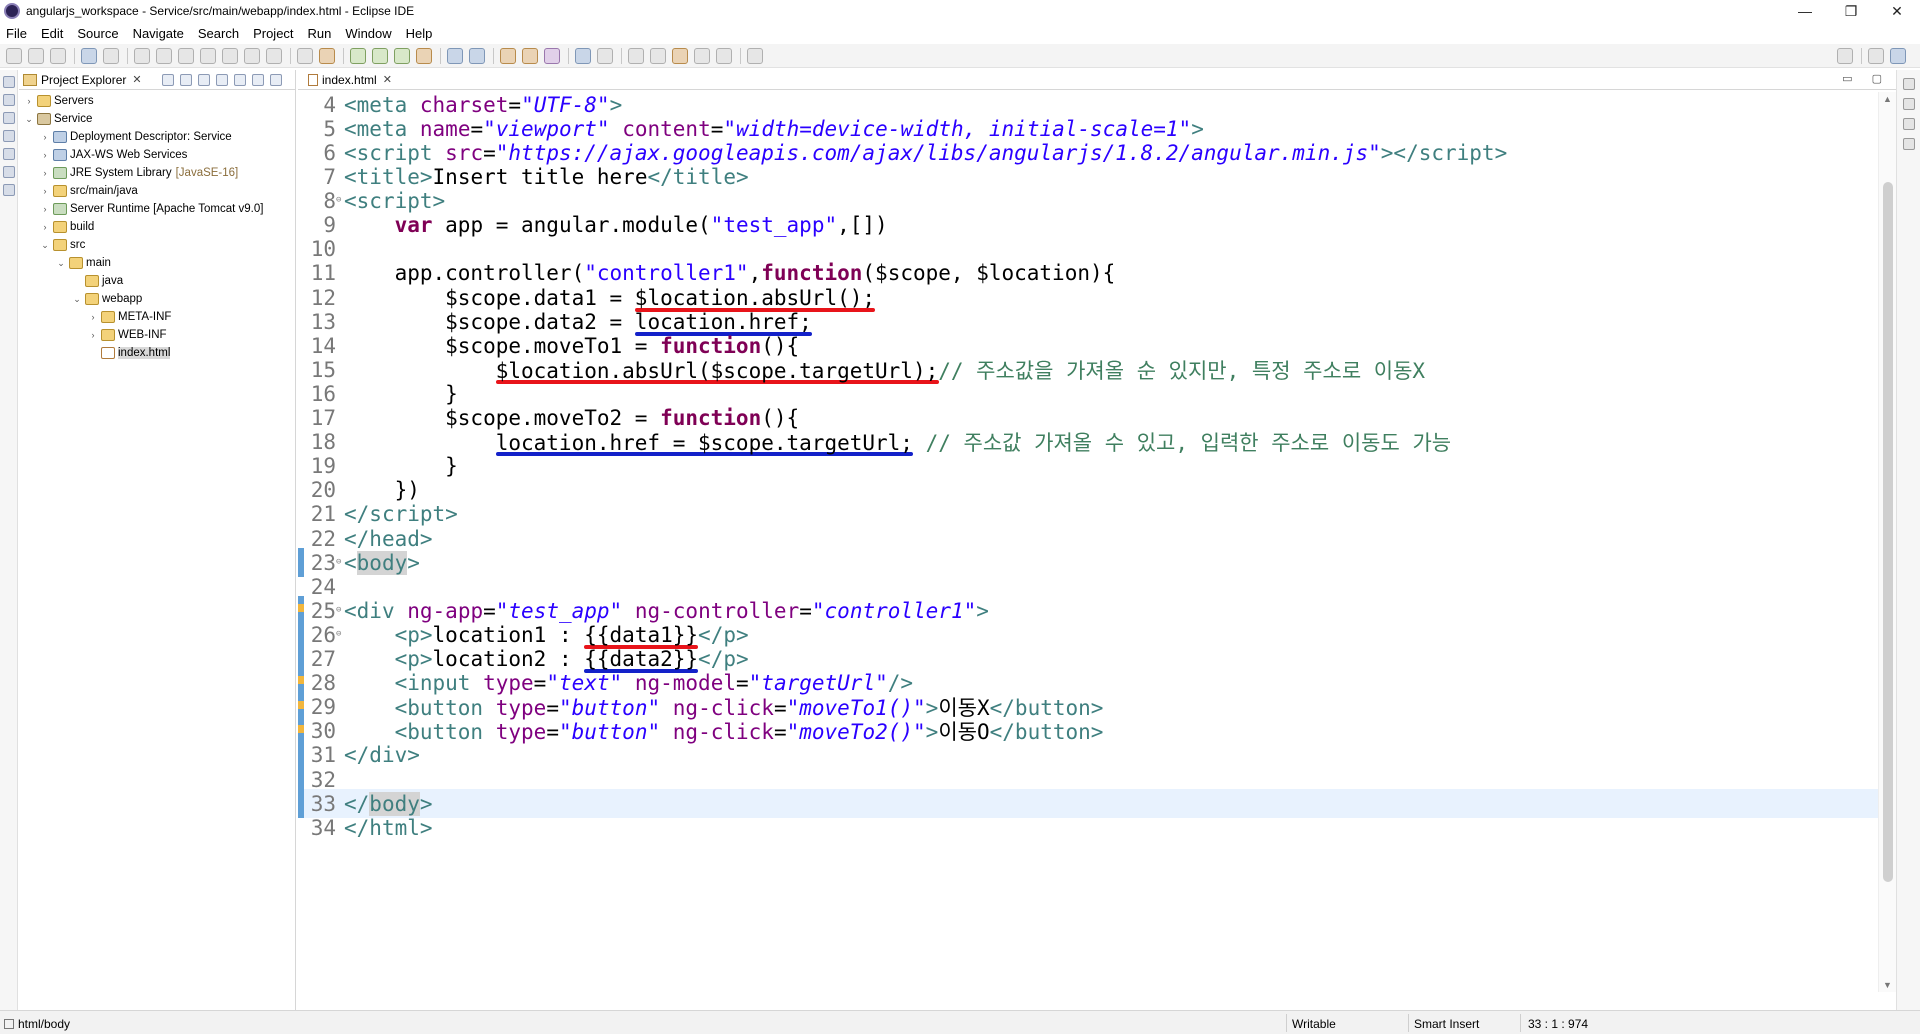 This screenshot has height=1034, width=1920. What do you see at coordinates (14, 55) in the screenshot?
I see `new-icon` at bounding box center [14, 55].